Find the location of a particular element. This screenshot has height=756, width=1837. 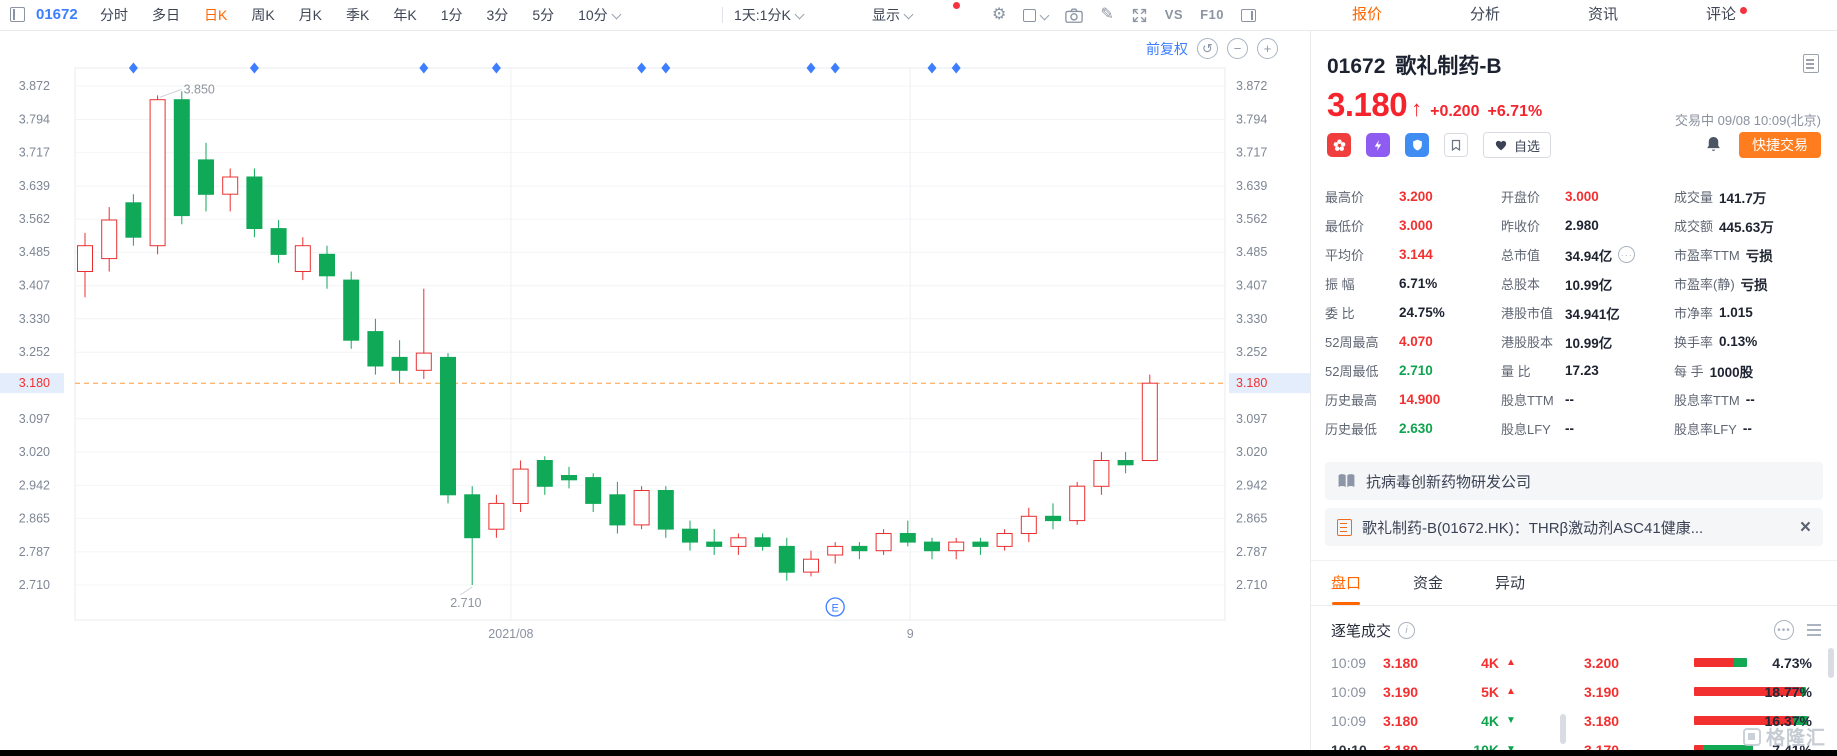

period-tab-季K: 季K is located at coordinates (357, 15).